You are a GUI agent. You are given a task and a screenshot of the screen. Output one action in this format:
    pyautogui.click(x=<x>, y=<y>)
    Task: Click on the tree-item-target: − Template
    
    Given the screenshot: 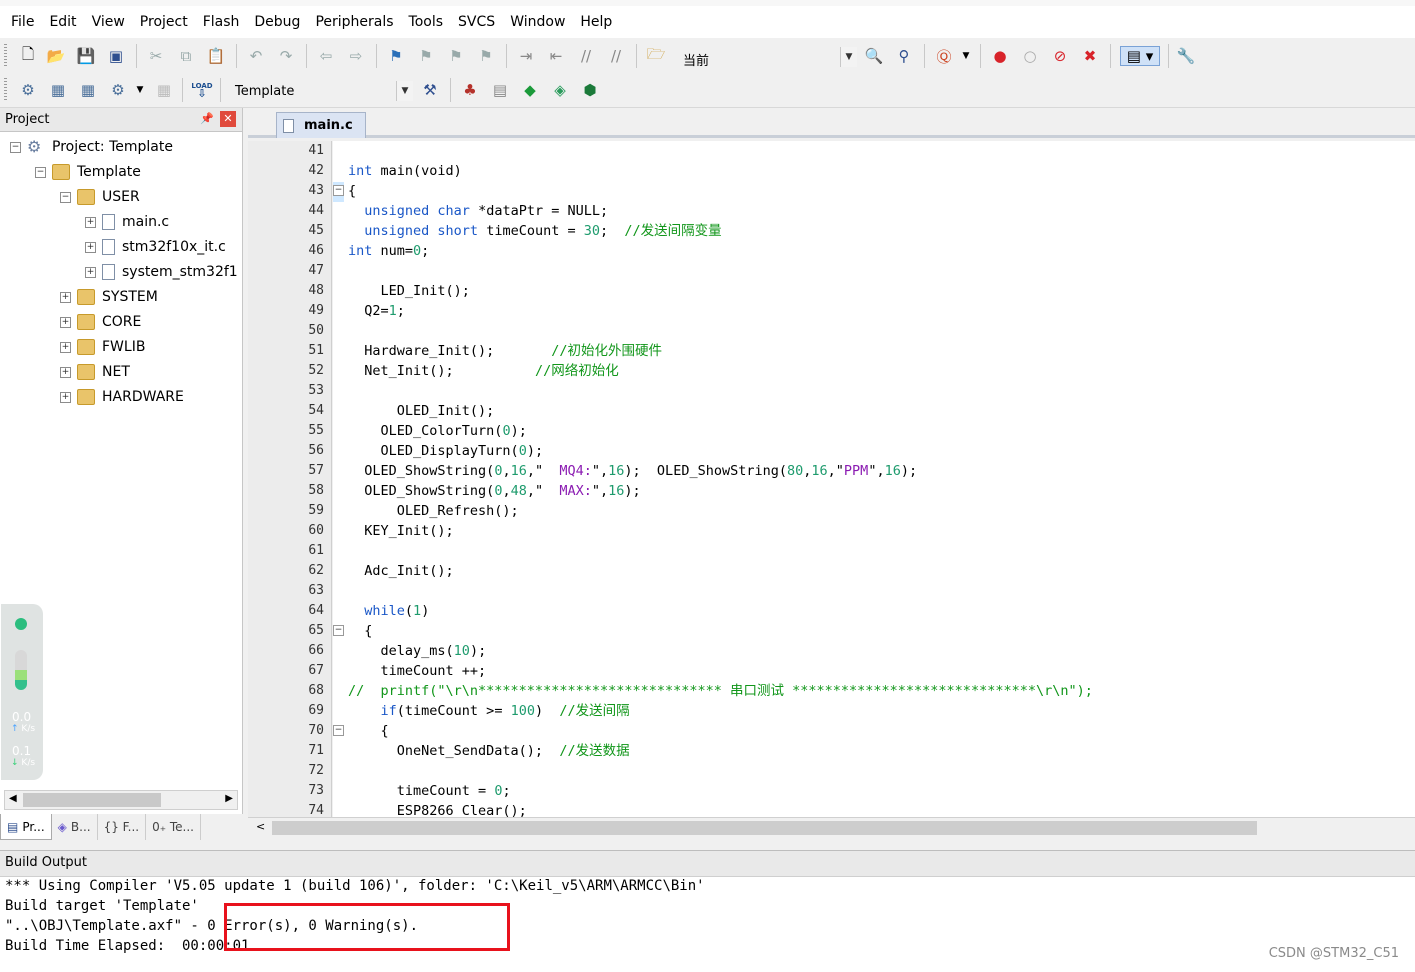 What is the action you would take?
    pyautogui.click(x=88, y=172)
    